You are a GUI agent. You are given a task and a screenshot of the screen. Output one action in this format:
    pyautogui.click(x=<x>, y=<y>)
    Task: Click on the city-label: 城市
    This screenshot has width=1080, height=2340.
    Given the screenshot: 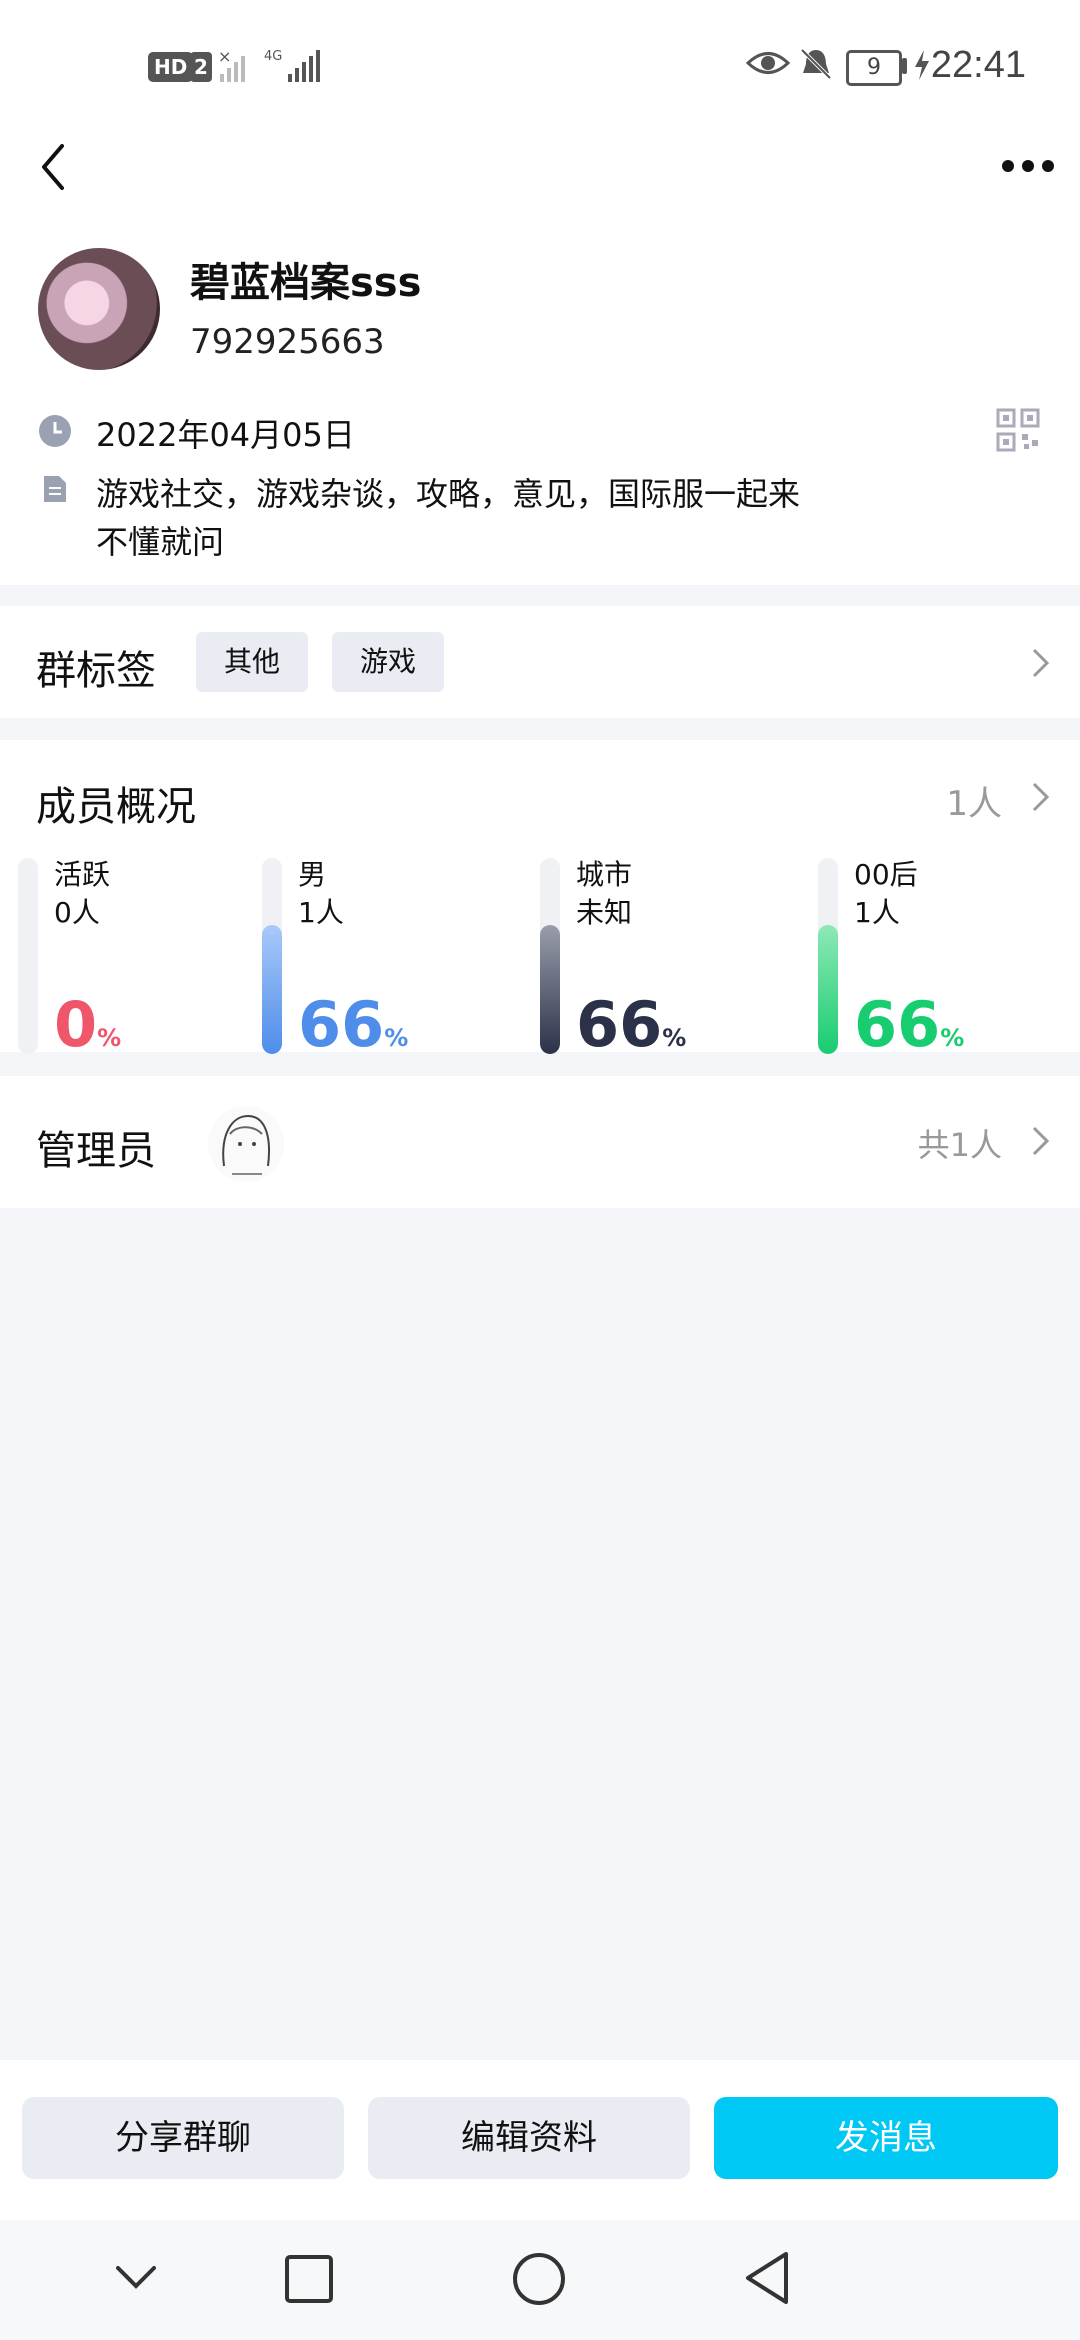 What is the action you would take?
    pyautogui.click(x=604, y=874)
    